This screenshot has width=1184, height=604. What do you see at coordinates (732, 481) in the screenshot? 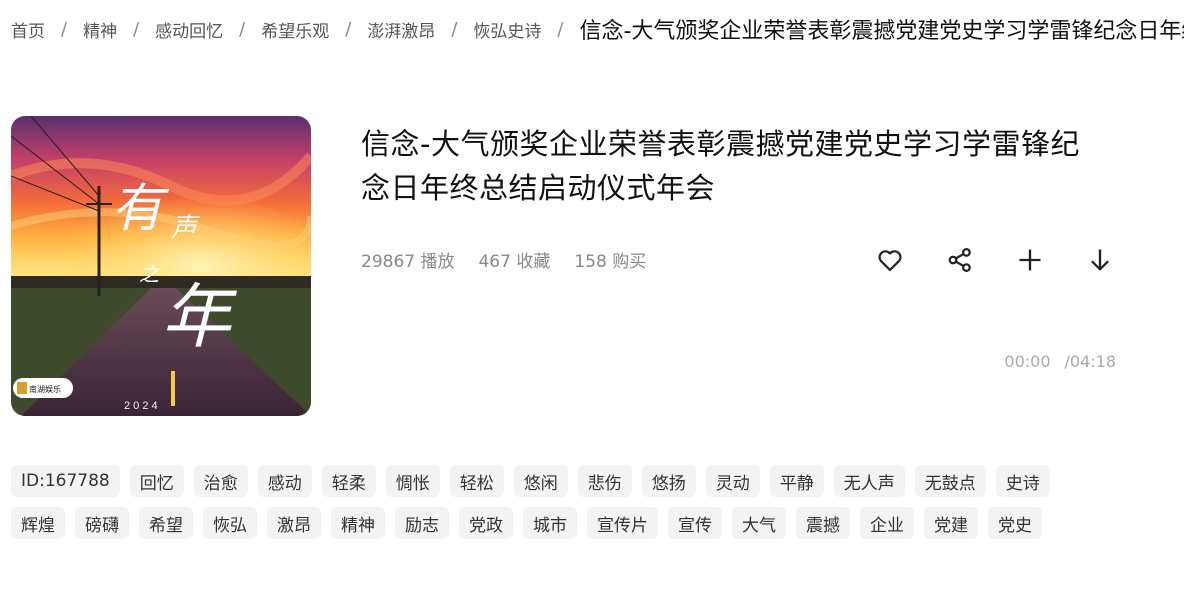
I see `tag-chip: 灵动` at bounding box center [732, 481].